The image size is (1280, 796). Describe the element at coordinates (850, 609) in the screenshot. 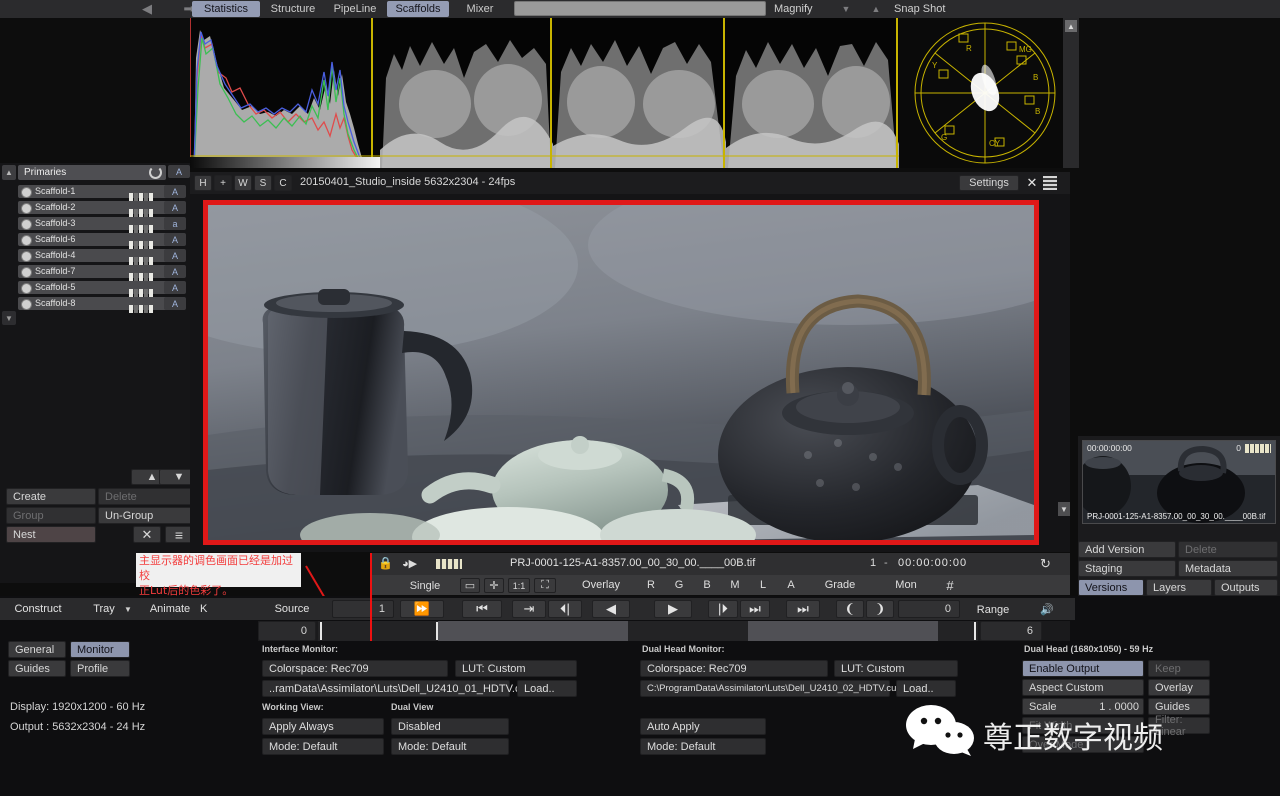

I see `mark-in-button: ❨` at that location.